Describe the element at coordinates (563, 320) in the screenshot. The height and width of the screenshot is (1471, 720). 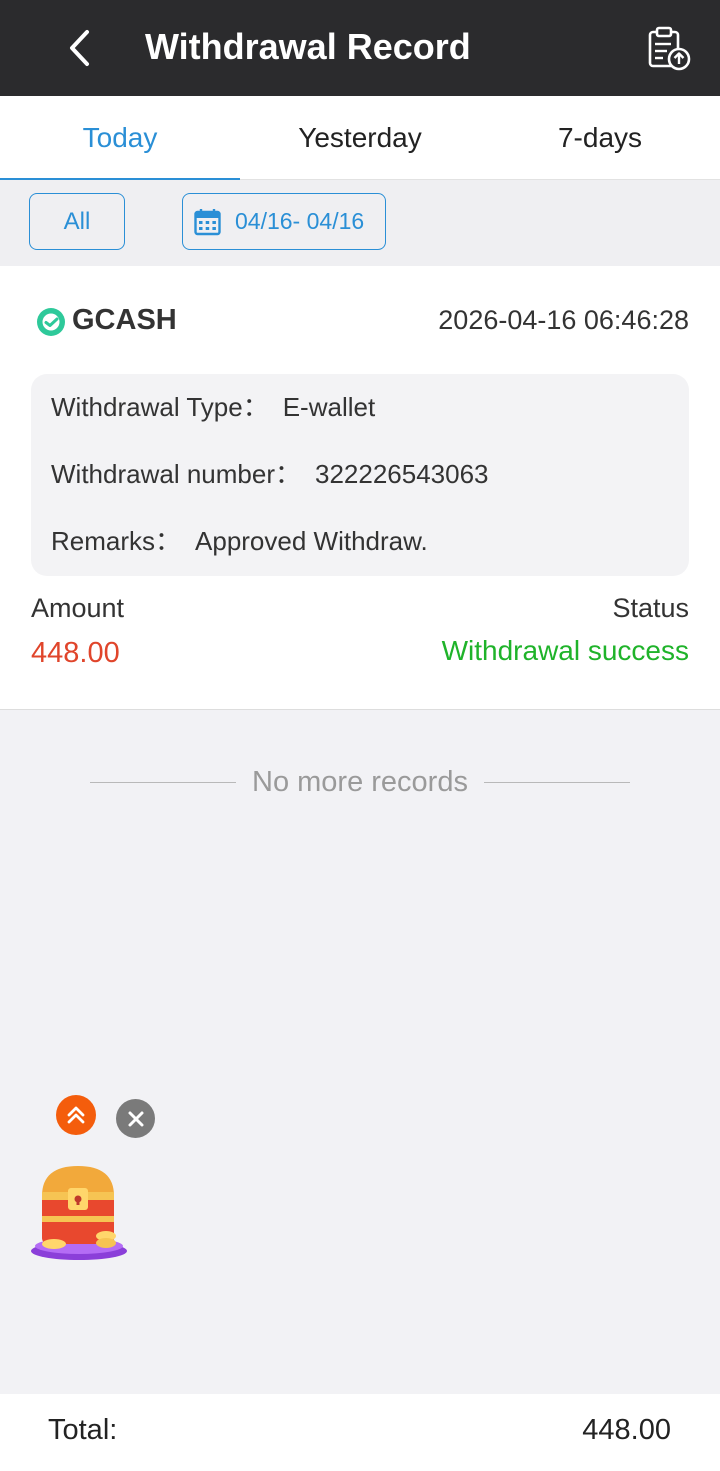
I see `record-timestamp: 2026-04-16 06:46:28` at that location.